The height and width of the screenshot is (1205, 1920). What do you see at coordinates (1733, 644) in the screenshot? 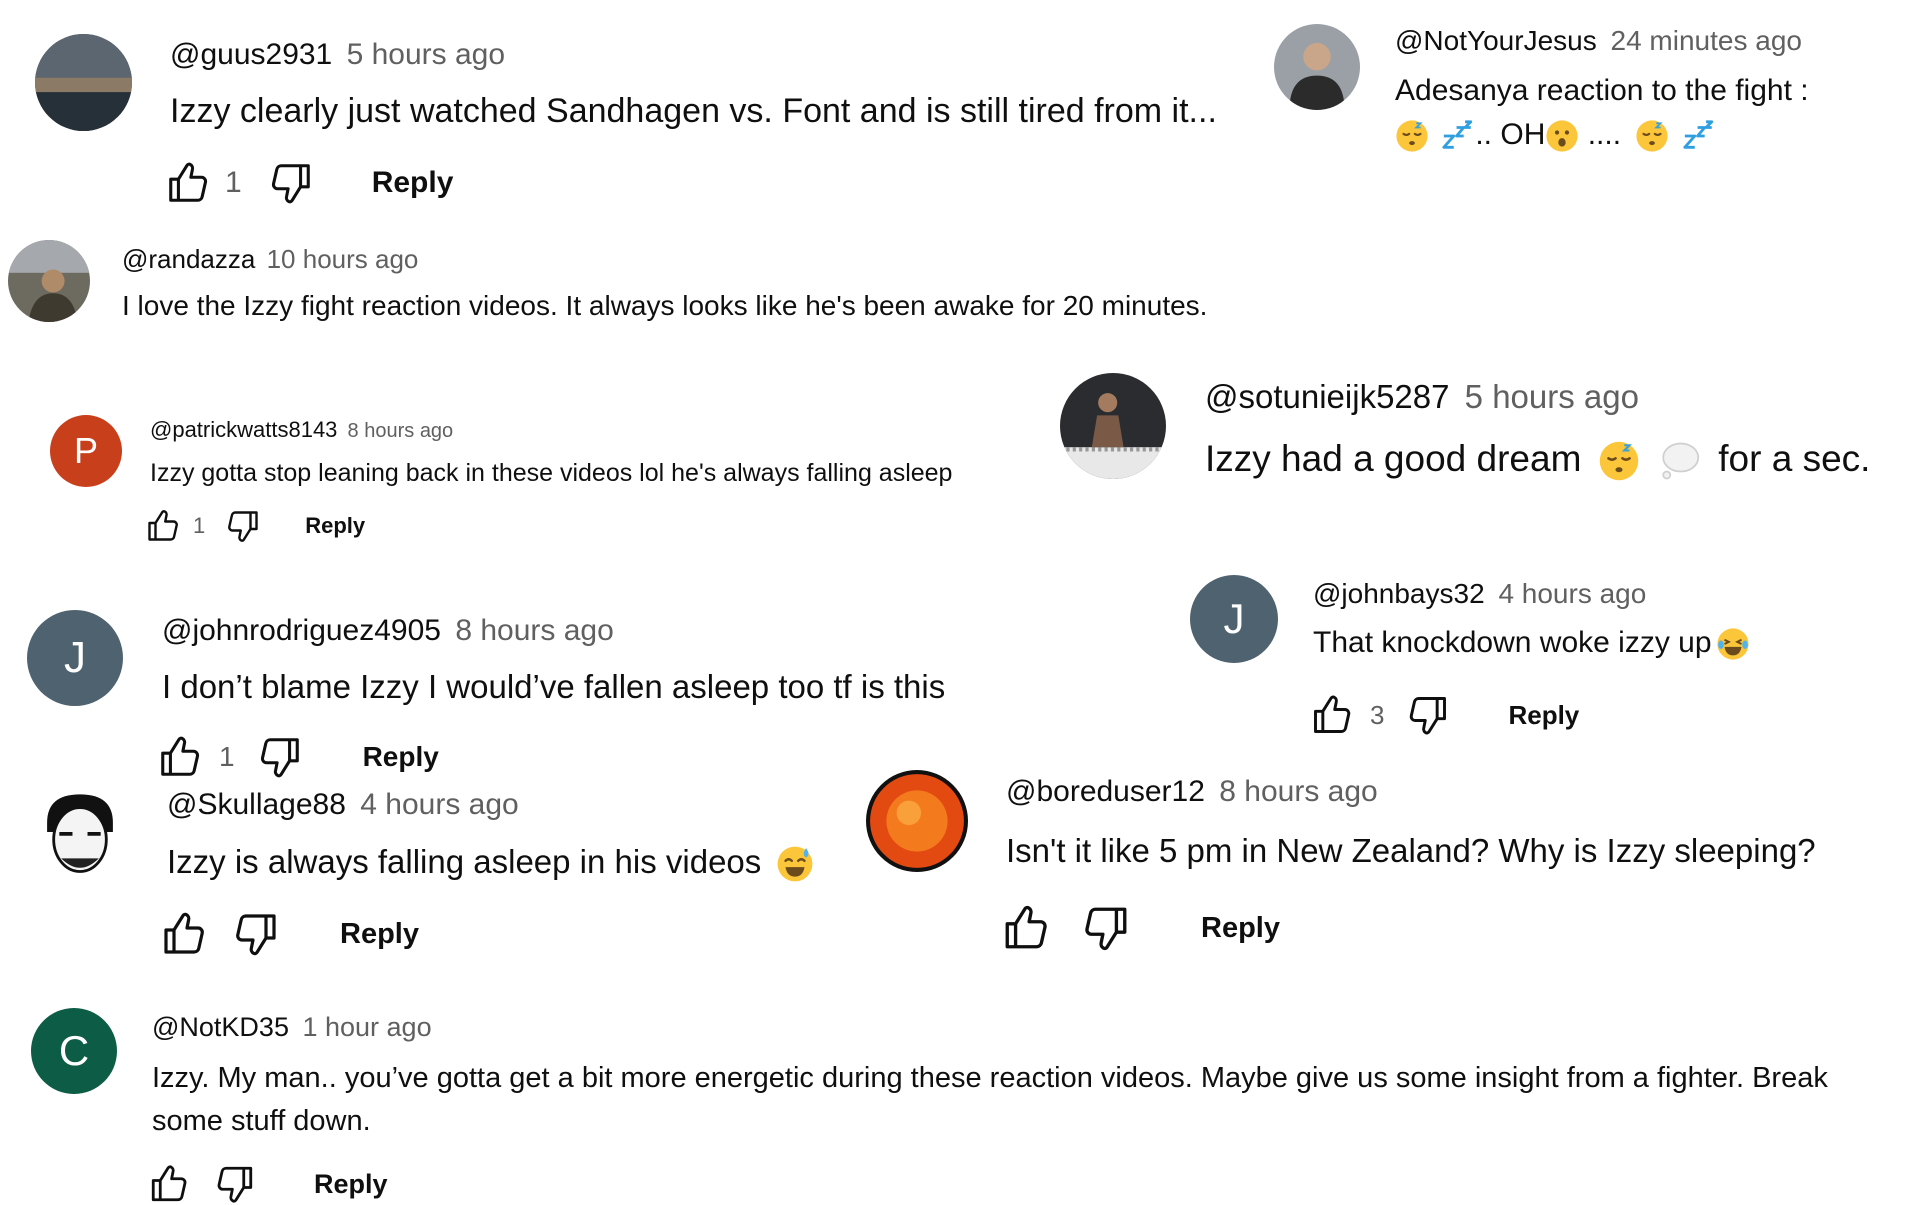
I see `laughing-face-emoji` at bounding box center [1733, 644].